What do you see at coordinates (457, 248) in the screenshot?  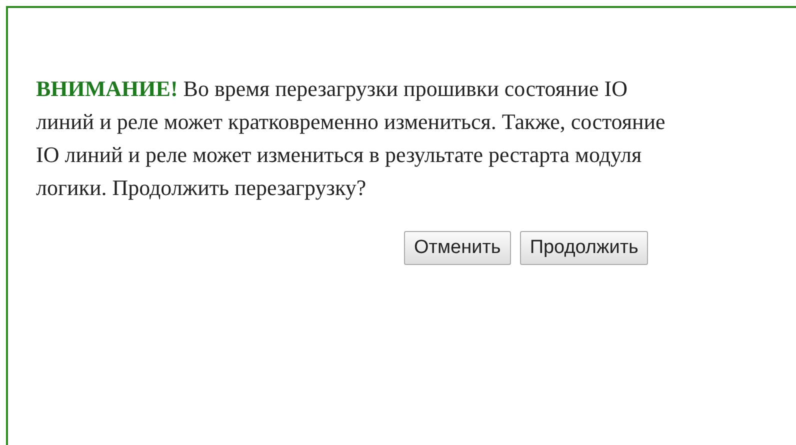 I see `dialog-button: Отменить` at bounding box center [457, 248].